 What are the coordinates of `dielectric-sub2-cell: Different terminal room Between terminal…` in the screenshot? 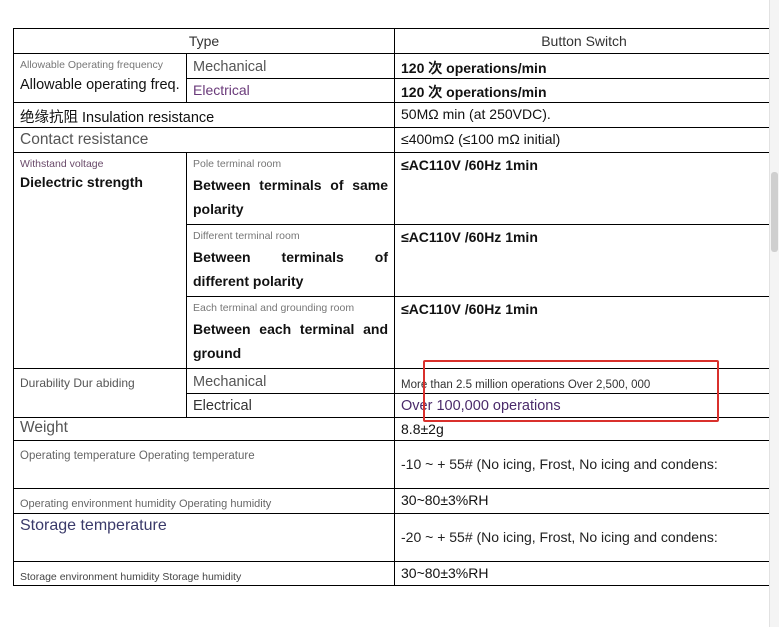 It's located at (290, 260).